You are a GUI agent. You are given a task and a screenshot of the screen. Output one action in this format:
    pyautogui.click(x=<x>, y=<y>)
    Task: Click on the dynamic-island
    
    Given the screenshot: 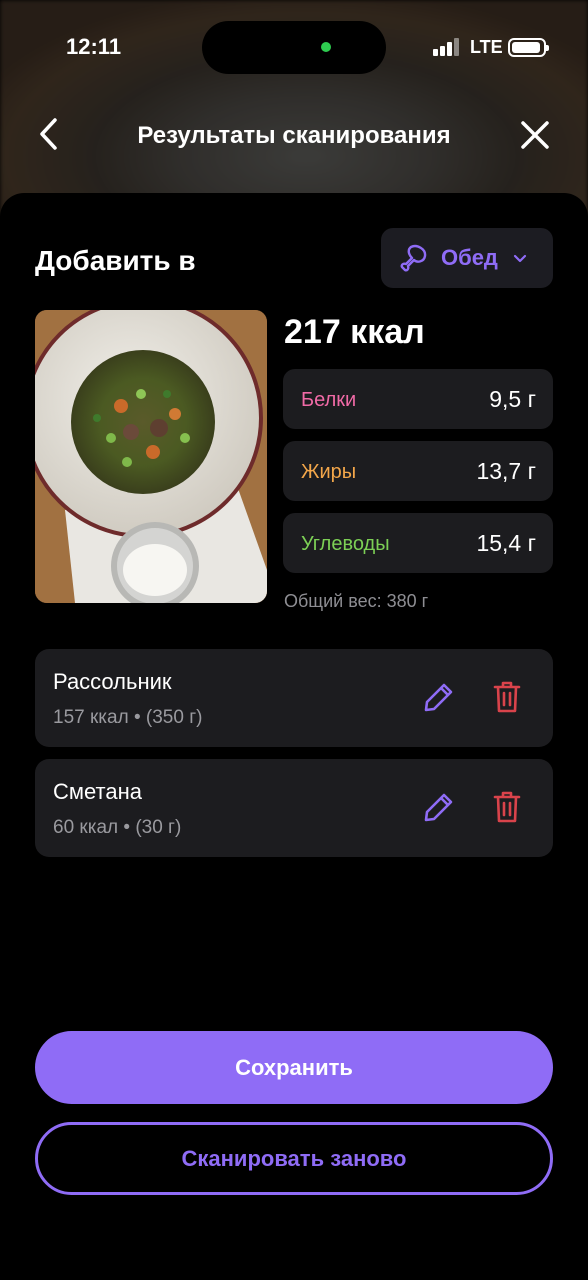 What is the action you would take?
    pyautogui.click(x=294, y=47)
    